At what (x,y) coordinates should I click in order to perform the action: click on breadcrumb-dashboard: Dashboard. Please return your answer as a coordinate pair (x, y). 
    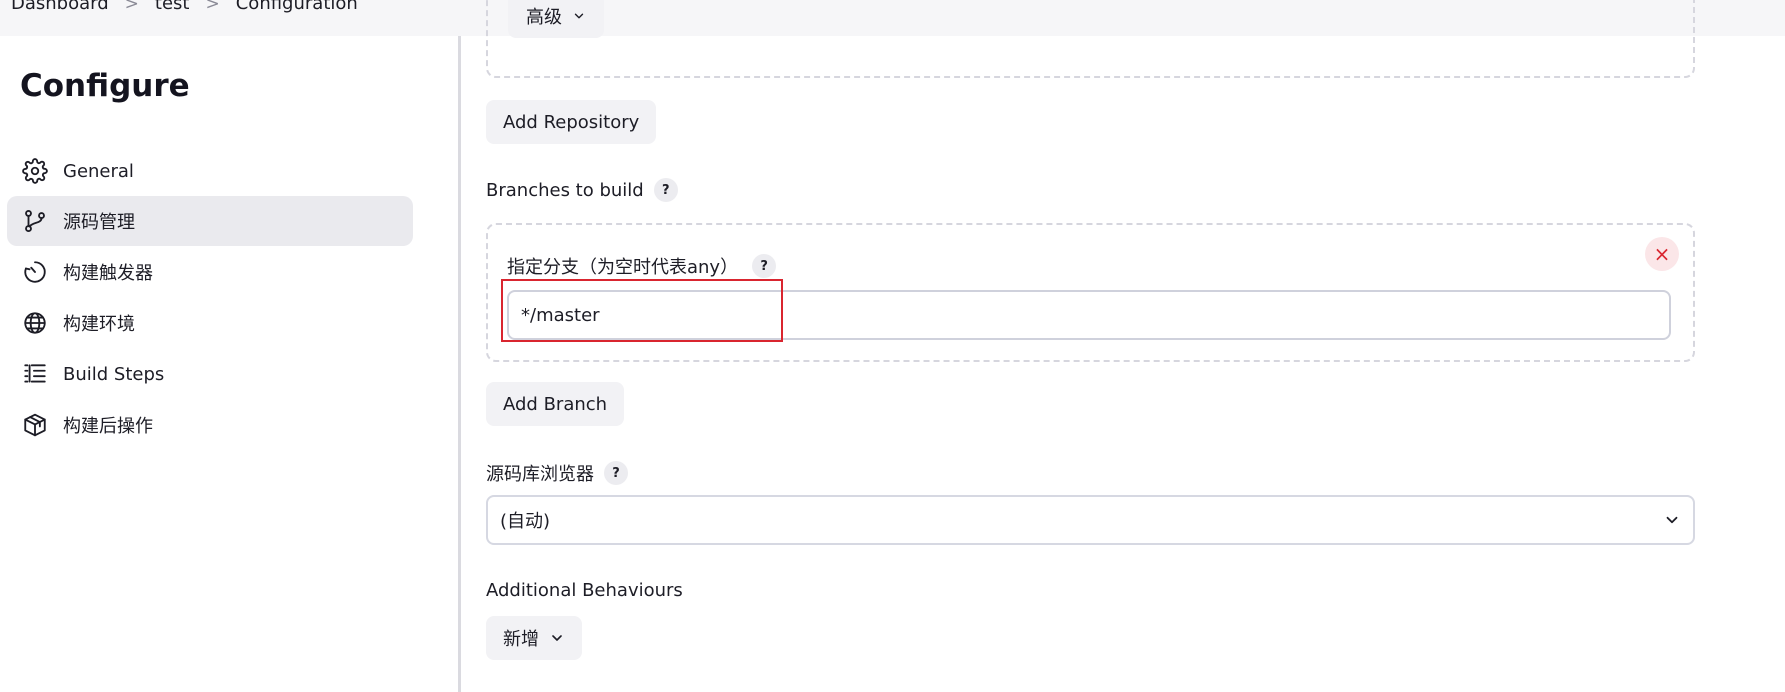
    Looking at the image, I should click on (60, 7).